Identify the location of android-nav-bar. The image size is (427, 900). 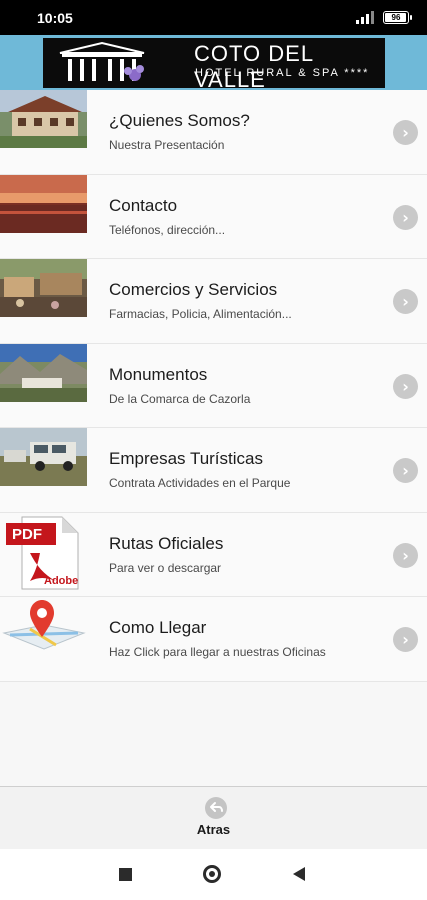
(213, 874).